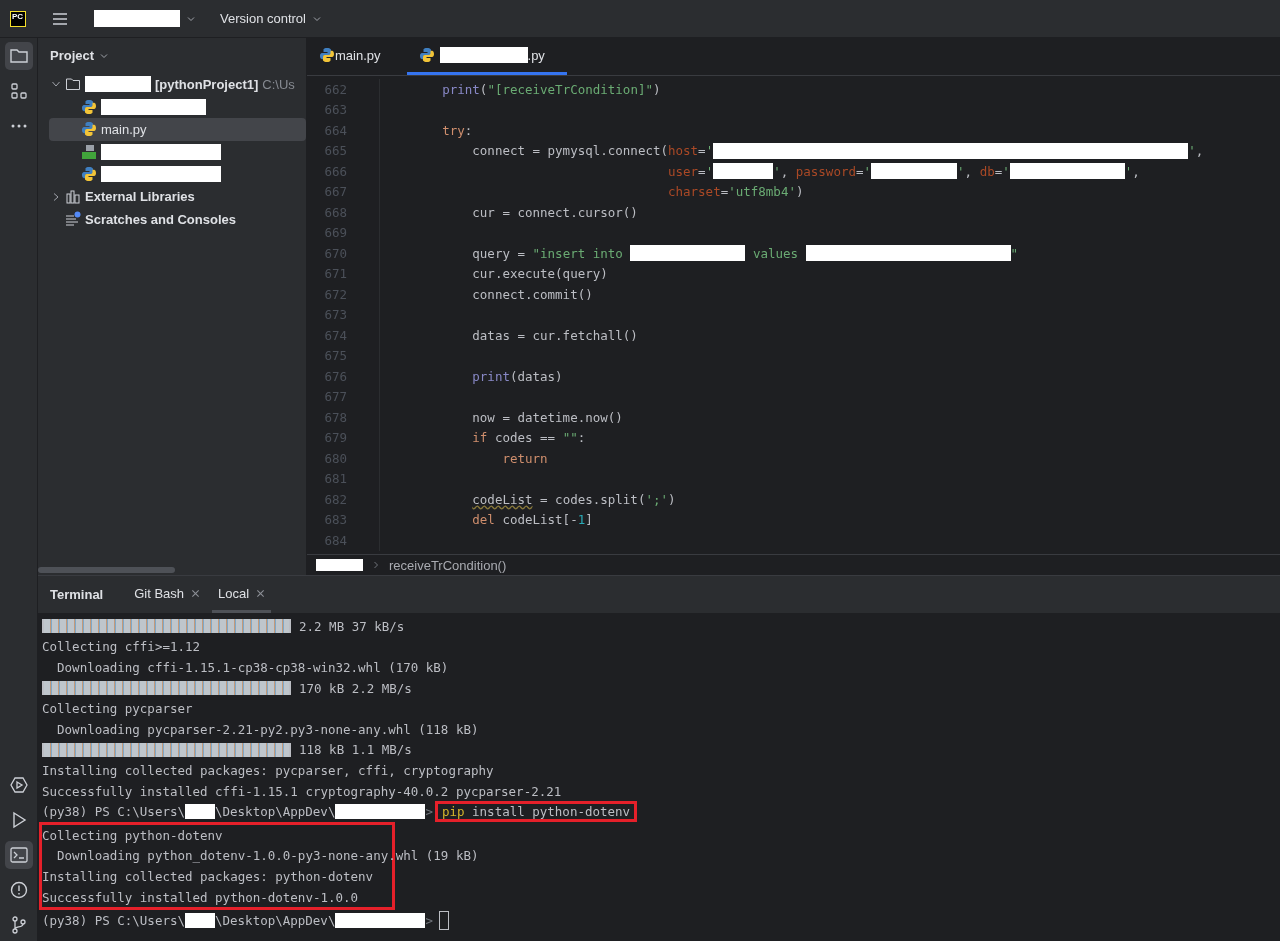 This screenshot has height=941, width=1280. What do you see at coordinates (160, 219) in the screenshot?
I see `tree-item: Scratches and Consoles` at bounding box center [160, 219].